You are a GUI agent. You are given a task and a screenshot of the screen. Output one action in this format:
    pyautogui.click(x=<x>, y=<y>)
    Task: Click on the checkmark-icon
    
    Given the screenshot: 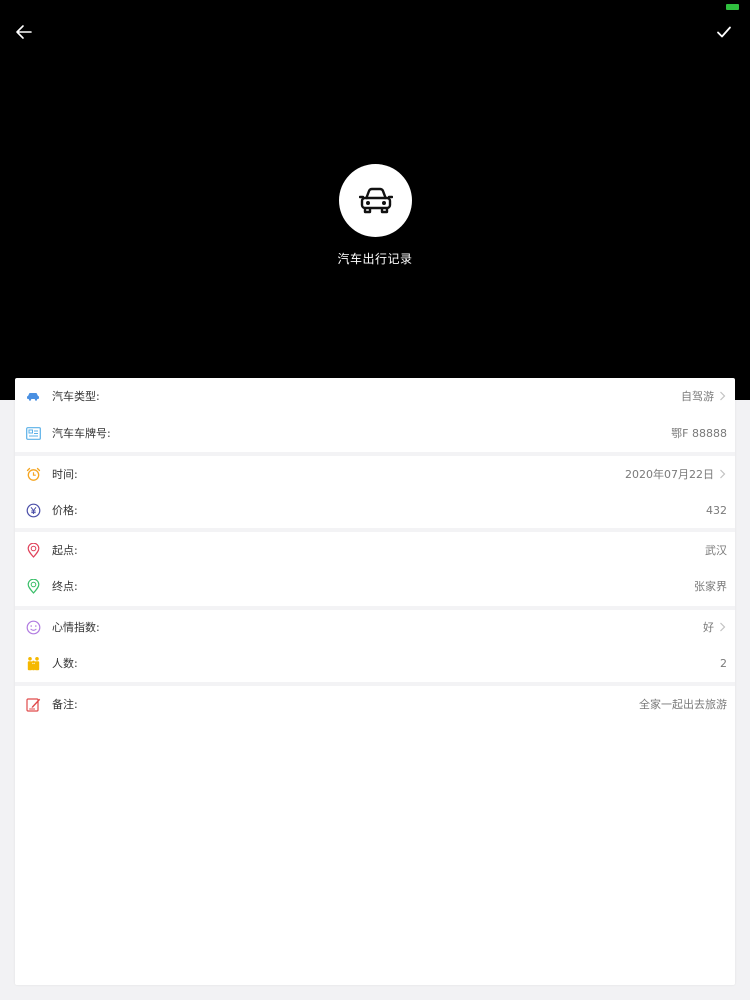 What is the action you would take?
    pyautogui.click(x=724, y=32)
    